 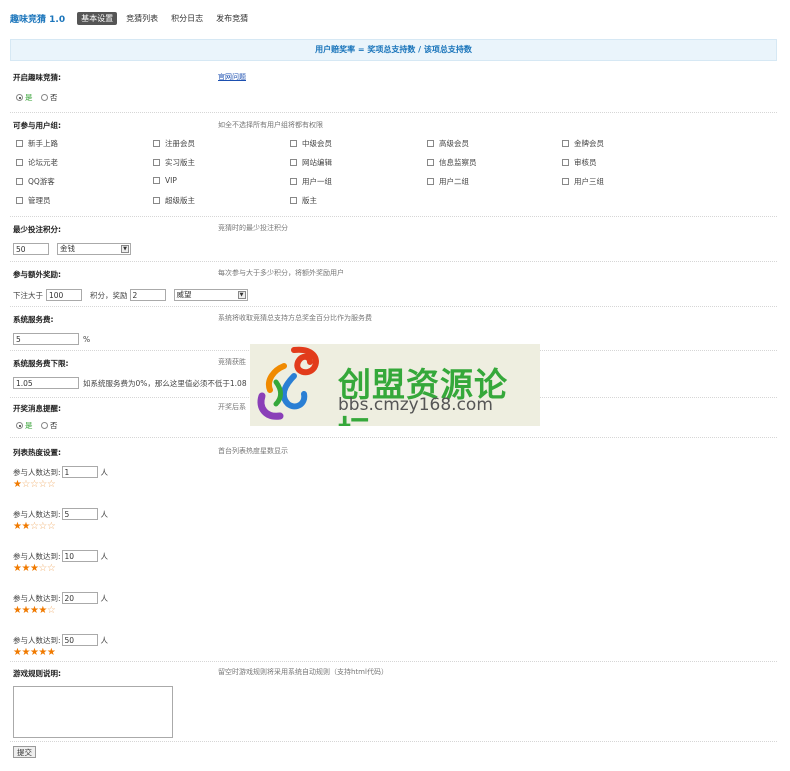 What do you see at coordinates (46, 339) in the screenshot?
I see `fee-input: 5` at bounding box center [46, 339].